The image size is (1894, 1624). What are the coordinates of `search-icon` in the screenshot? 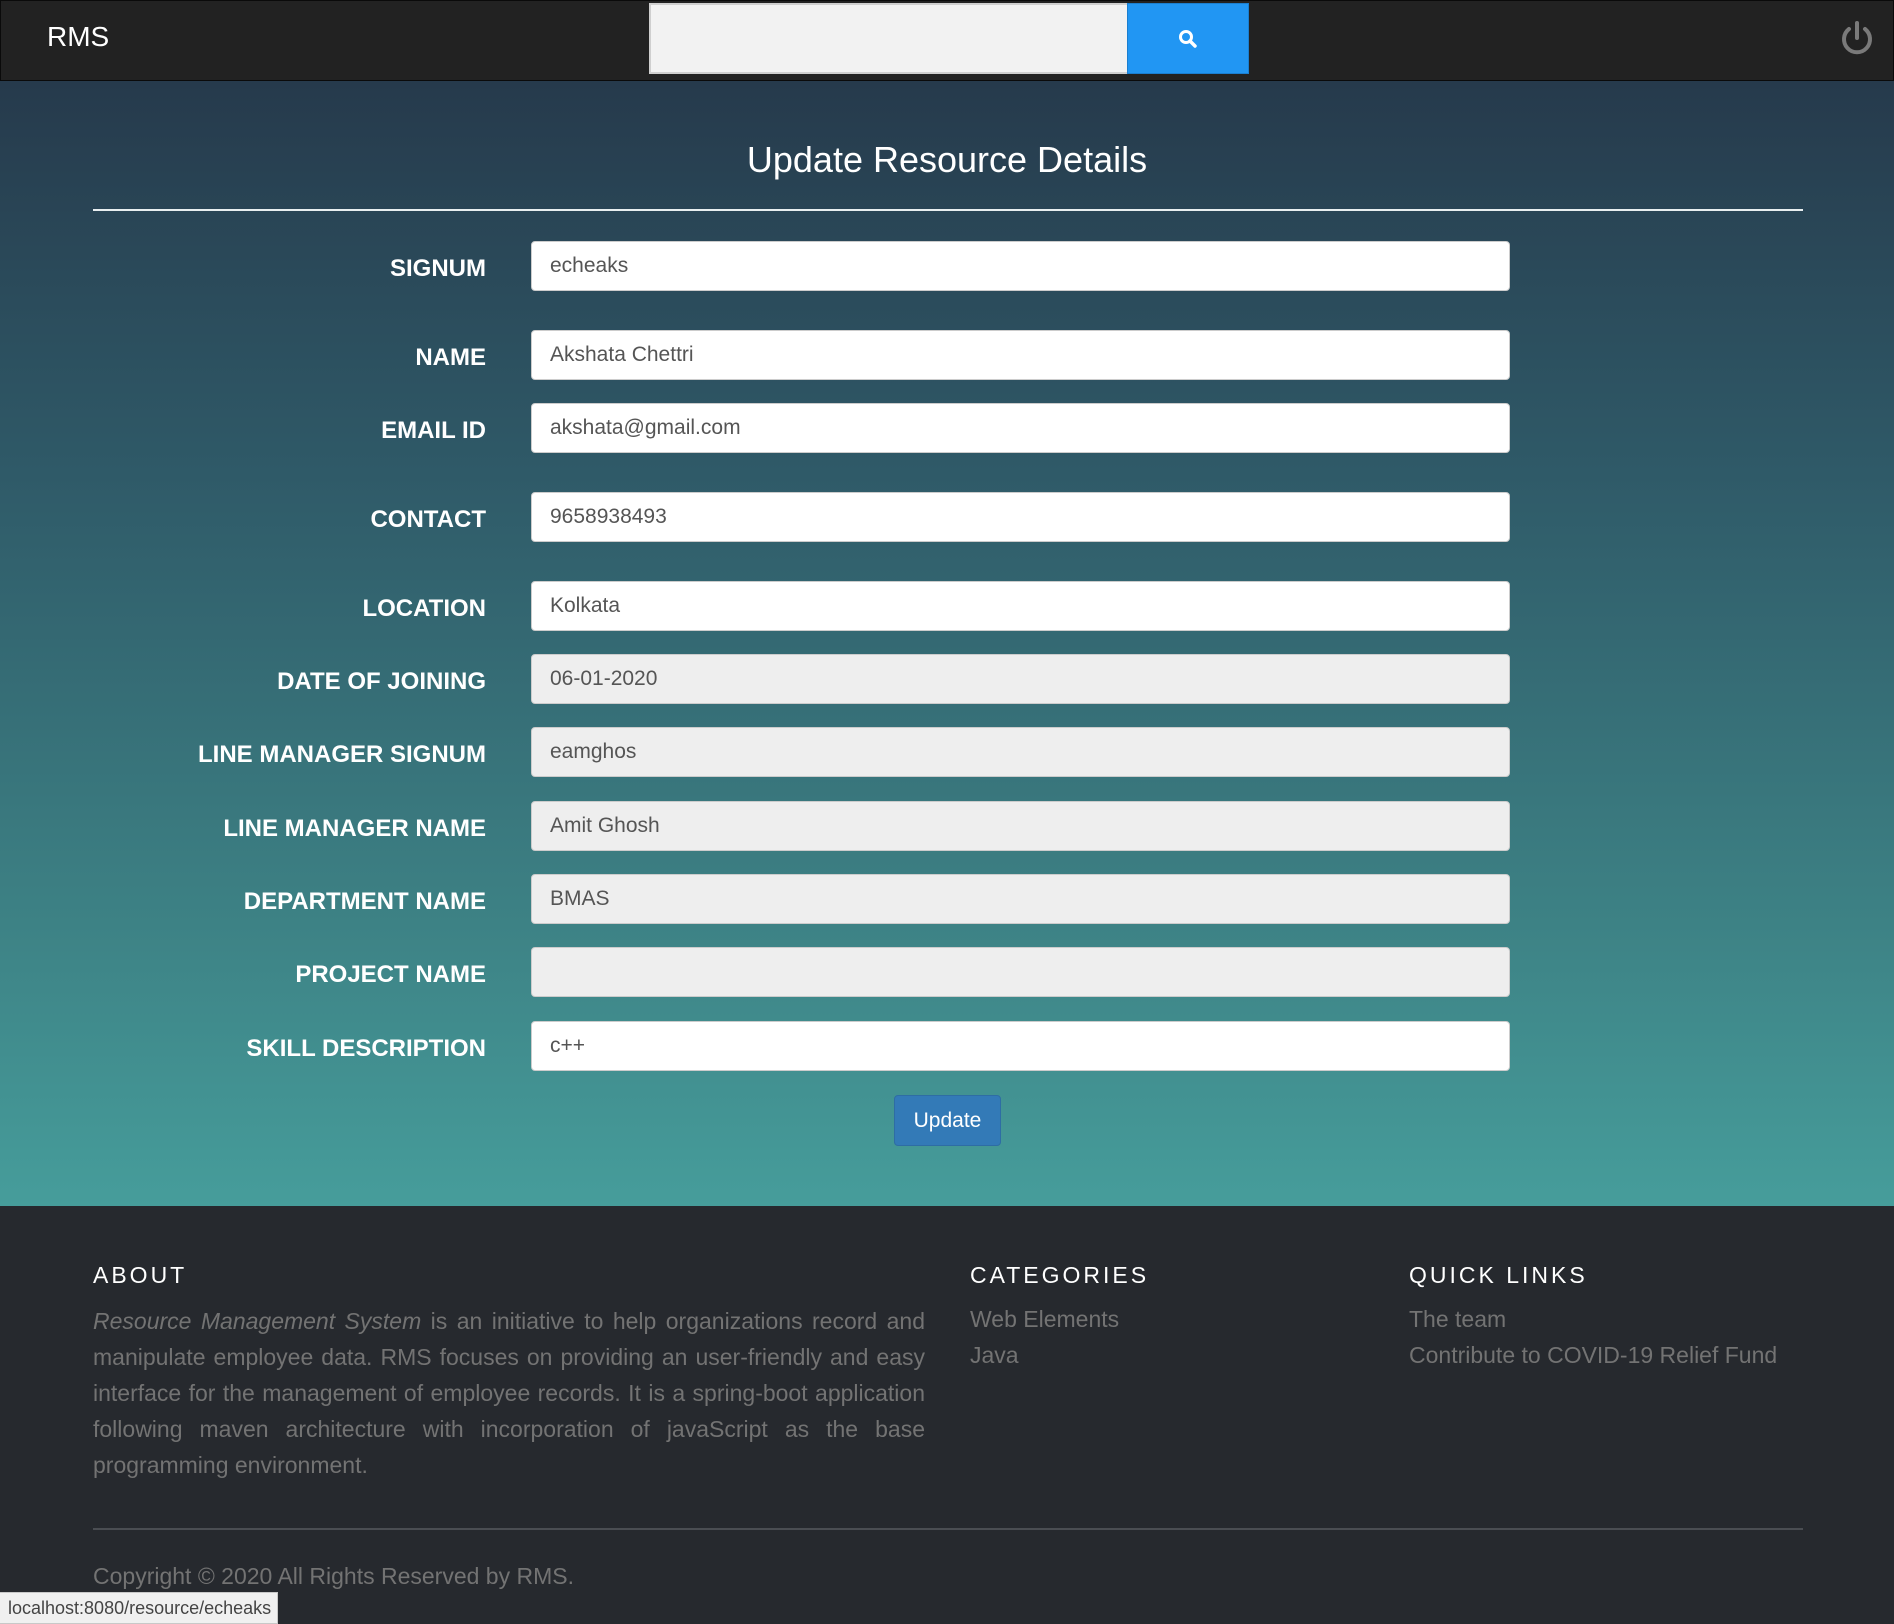 It's located at (1188, 38).